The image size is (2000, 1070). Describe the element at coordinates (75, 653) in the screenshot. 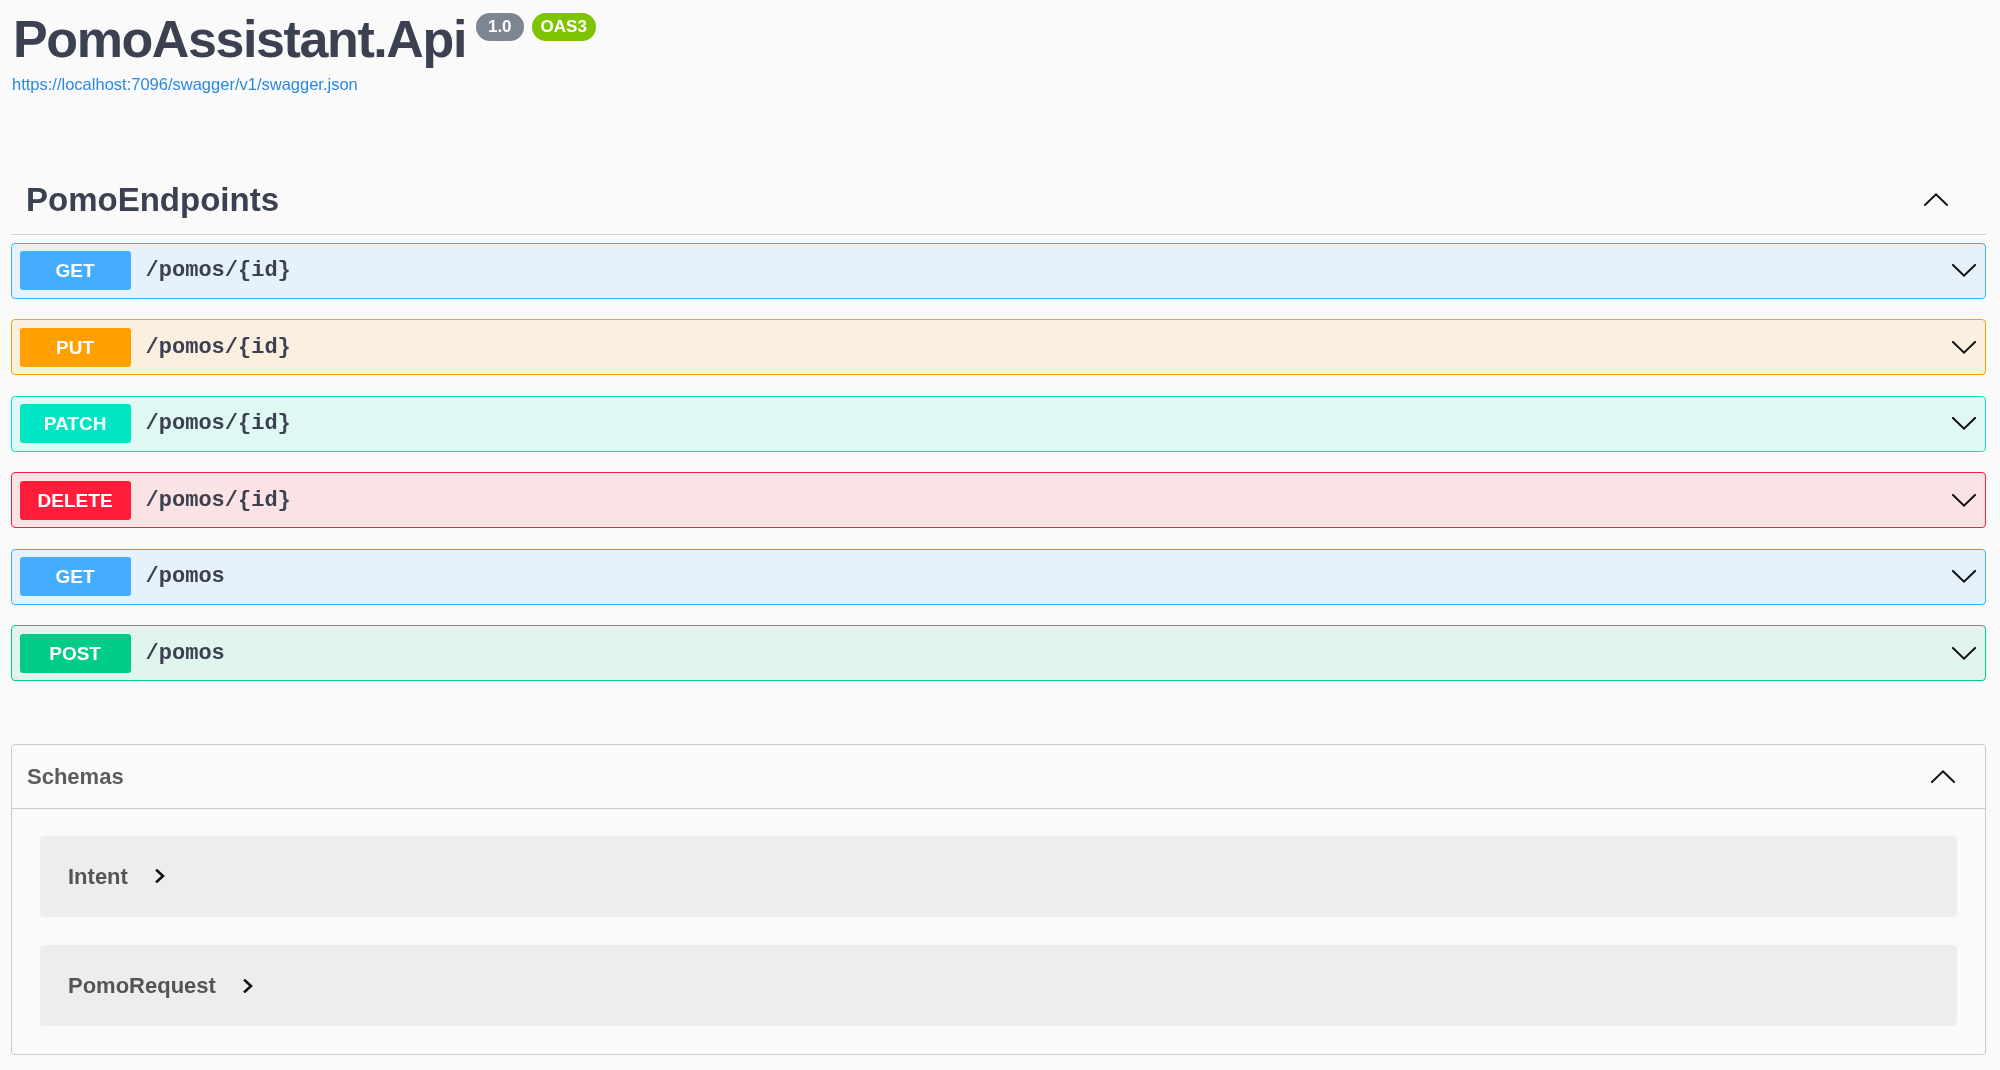

I see `method-badge: POST` at that location.